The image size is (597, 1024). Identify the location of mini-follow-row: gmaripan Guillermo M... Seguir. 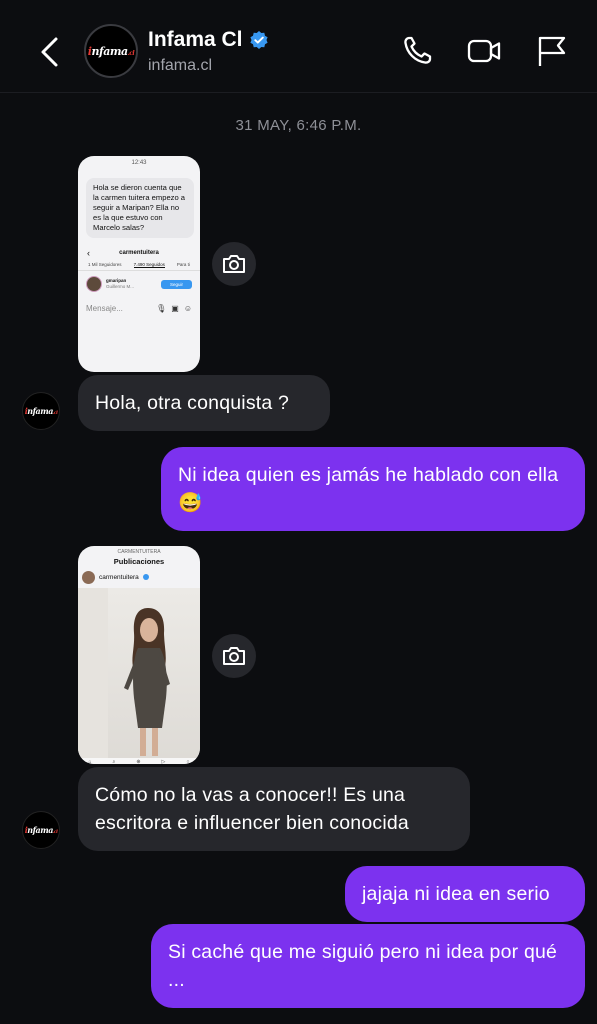
(139, 284).